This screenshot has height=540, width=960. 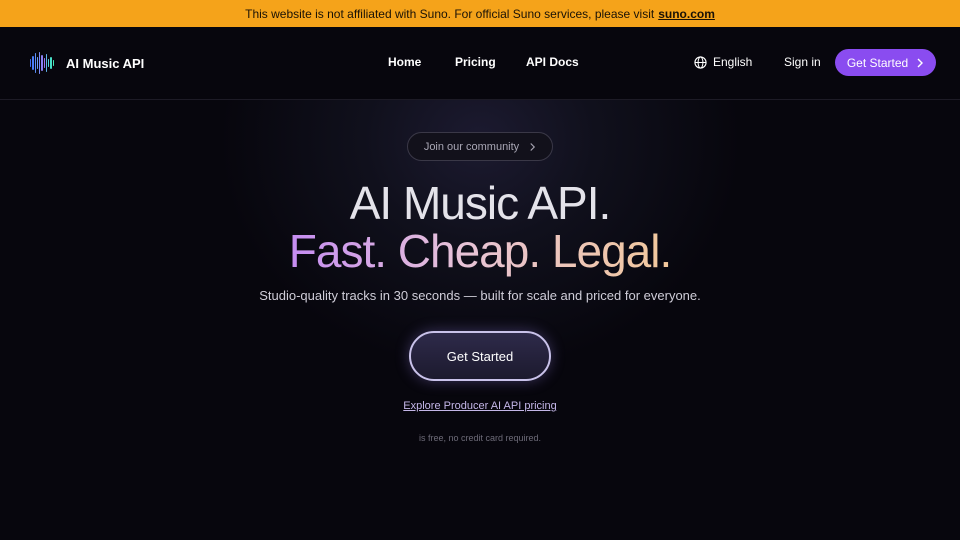 What do you see at coordinates (475, 62) in the screenshot?
I see `nav-pricing-link: Pricing` at bounding box center [475, 62].